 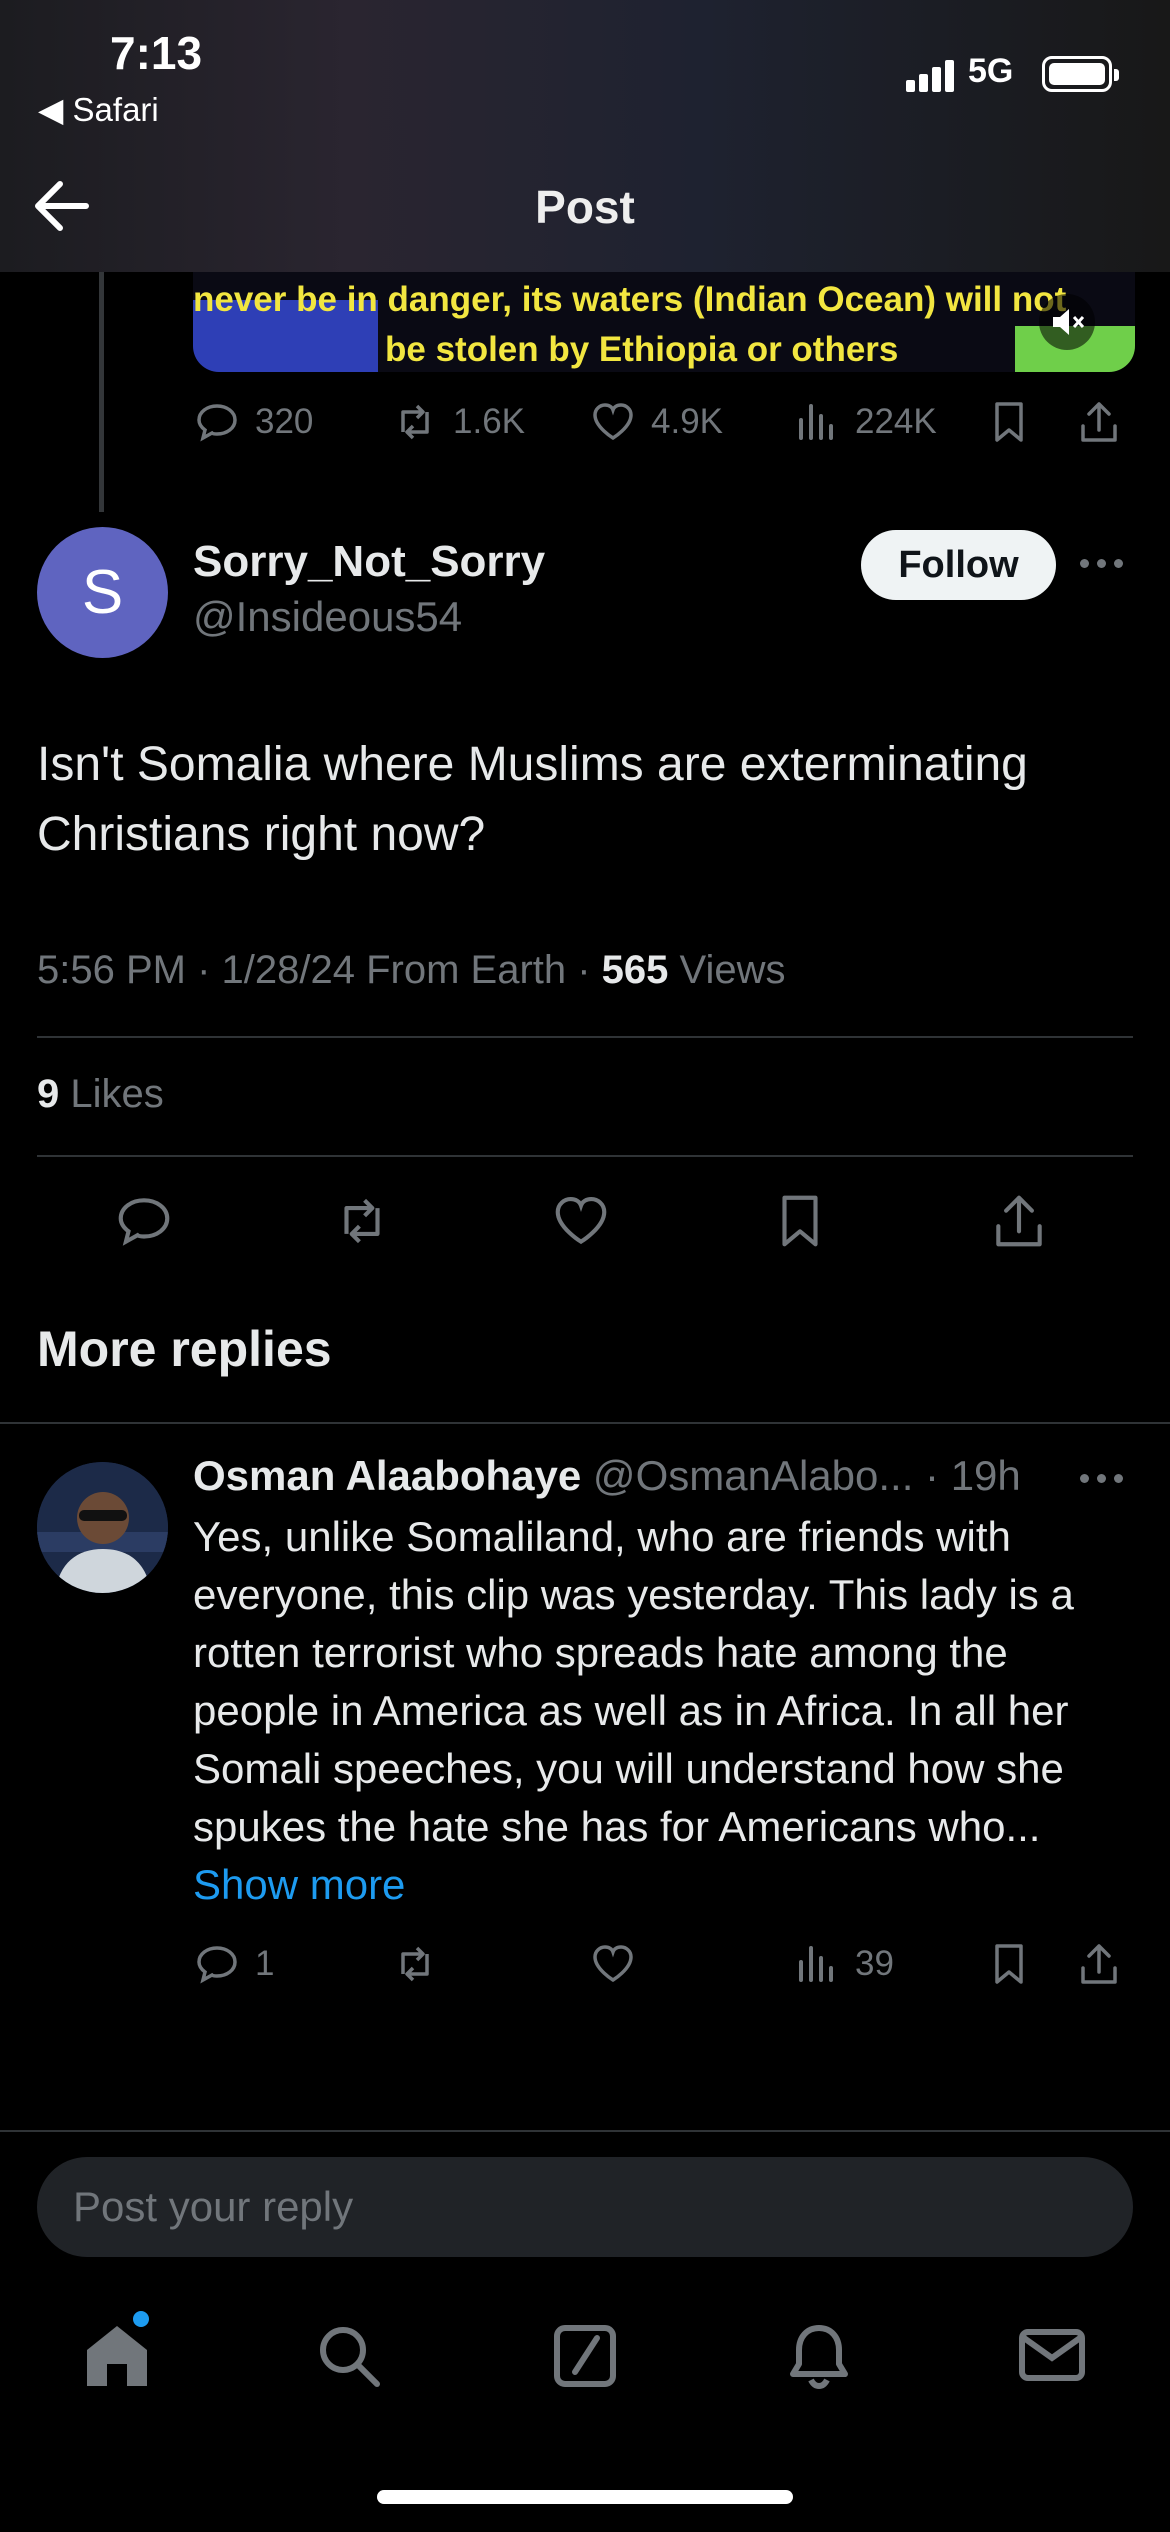 What do you see at coordinates (1105, 565) in the screenshot?
I see `more-options-icon` at bounding box center [1105, 565].